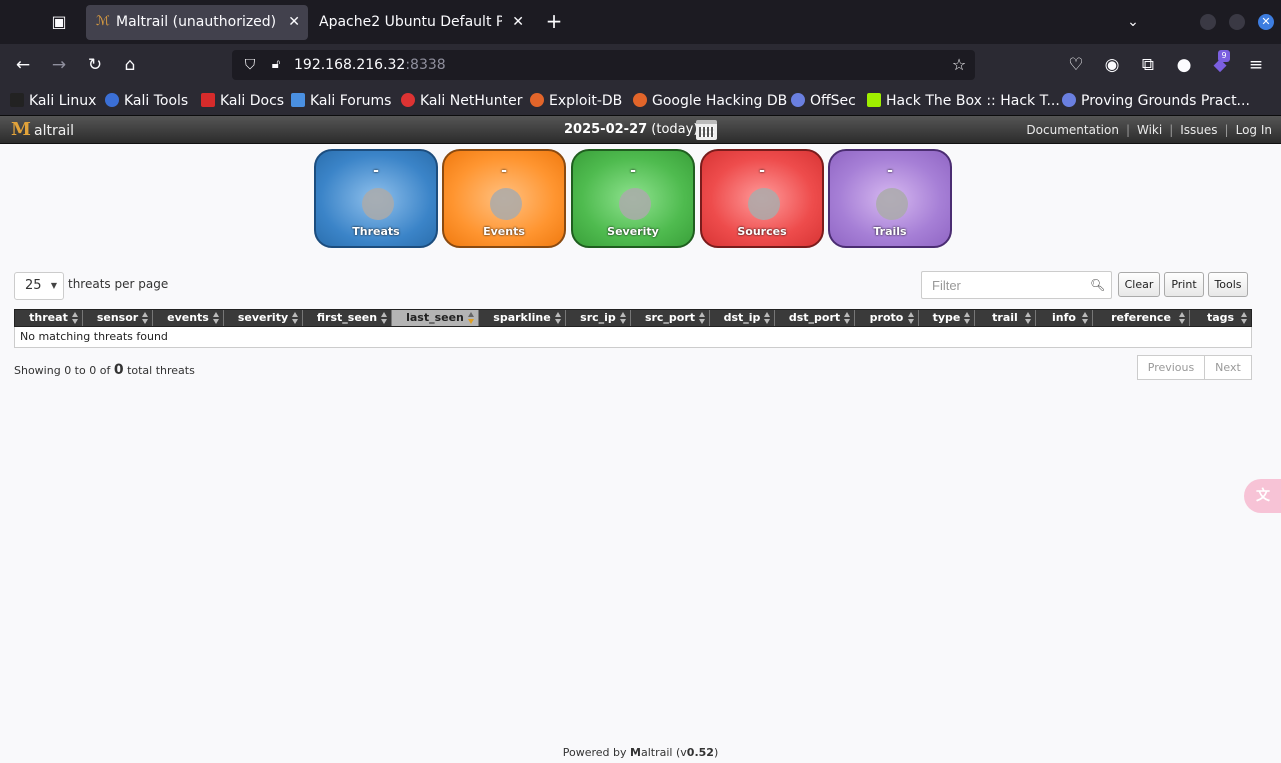 This screenshot has width=1281, height=763. What do you see at coordinates (1148, 65) in the screenshot?
I see `extensions-icon: ⧉` at bounding box center [1148, 65].